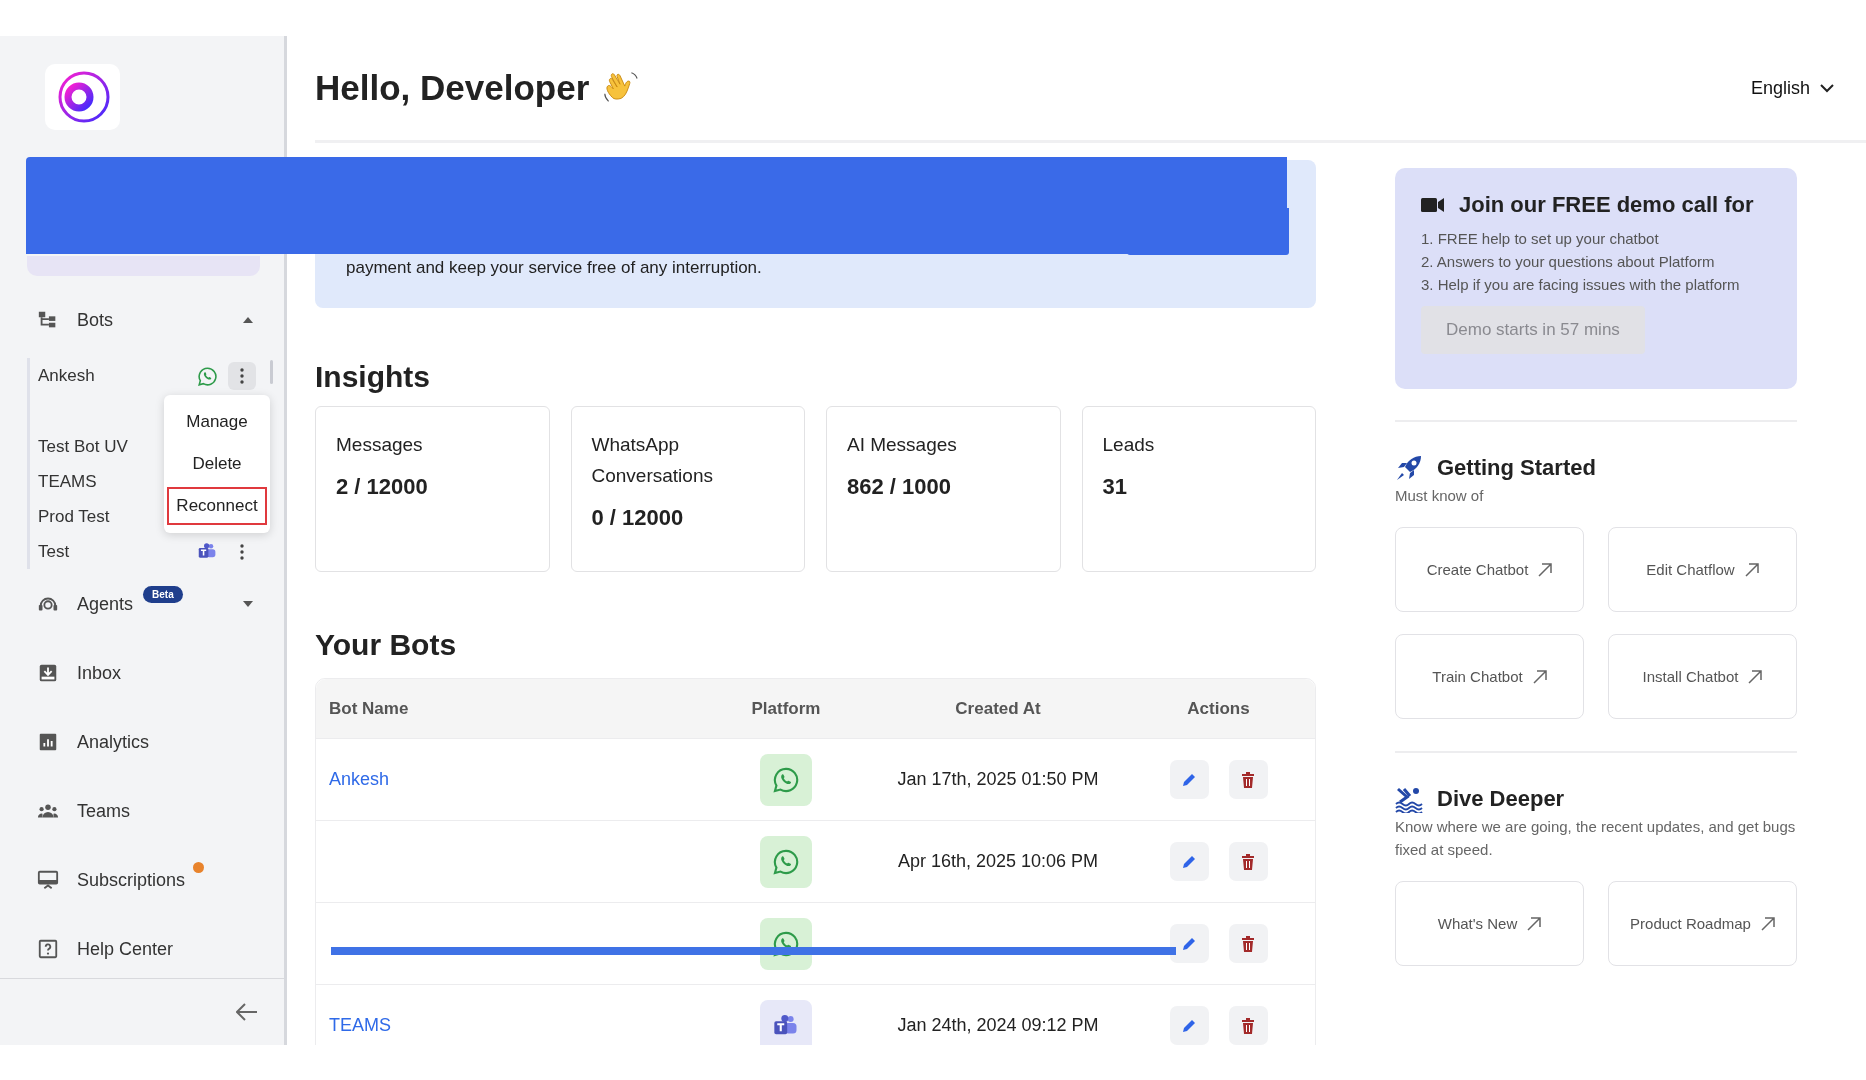 Image resolution: width=1866 pixels, height=1080 pixels. What do you see at coordinates (652, 460) in the screenshot?
I see `stat-label: WhatsApp Conversations` at bounding box center [652, 460].